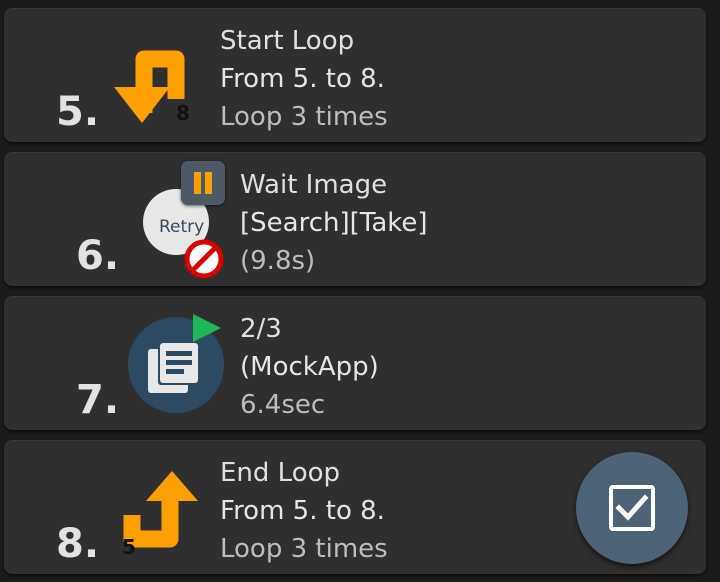  Describe the element at coordinates (334, 223) in the screenshot. I see `action-detail: [Search][Take]` at that location.